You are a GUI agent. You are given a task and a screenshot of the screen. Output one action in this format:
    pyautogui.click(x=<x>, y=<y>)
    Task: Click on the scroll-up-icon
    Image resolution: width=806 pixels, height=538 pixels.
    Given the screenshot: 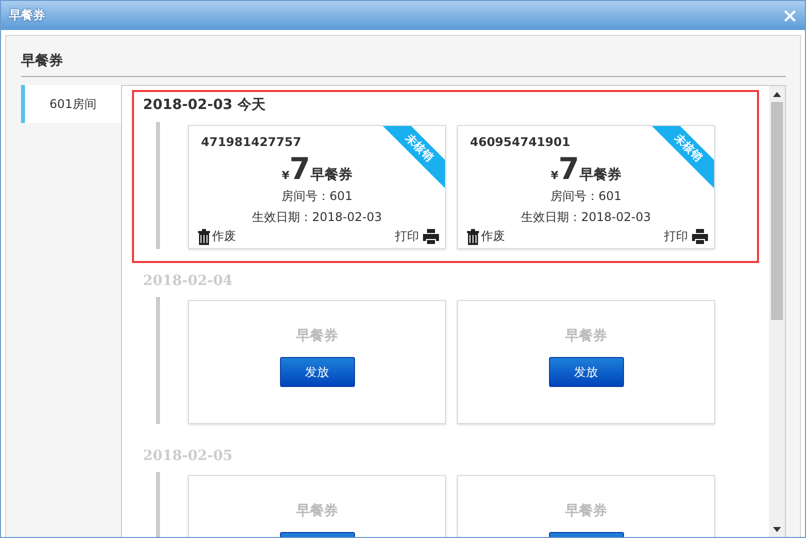 What is the action you would take?
    pyautogui.click(x=777, y=94)
    